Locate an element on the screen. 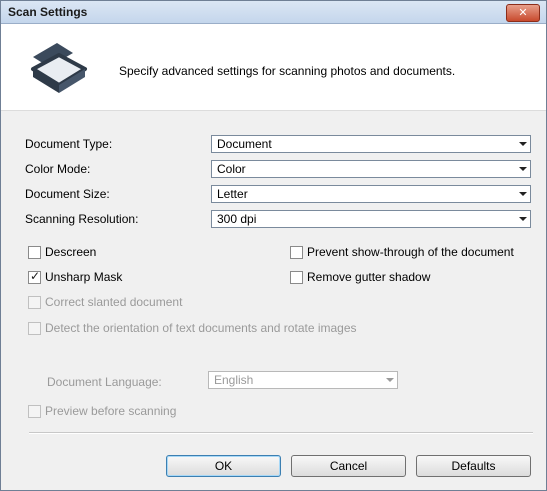 This screenshot has height=491, width=547. document-language-value: English is located at coordinates (234, 380).